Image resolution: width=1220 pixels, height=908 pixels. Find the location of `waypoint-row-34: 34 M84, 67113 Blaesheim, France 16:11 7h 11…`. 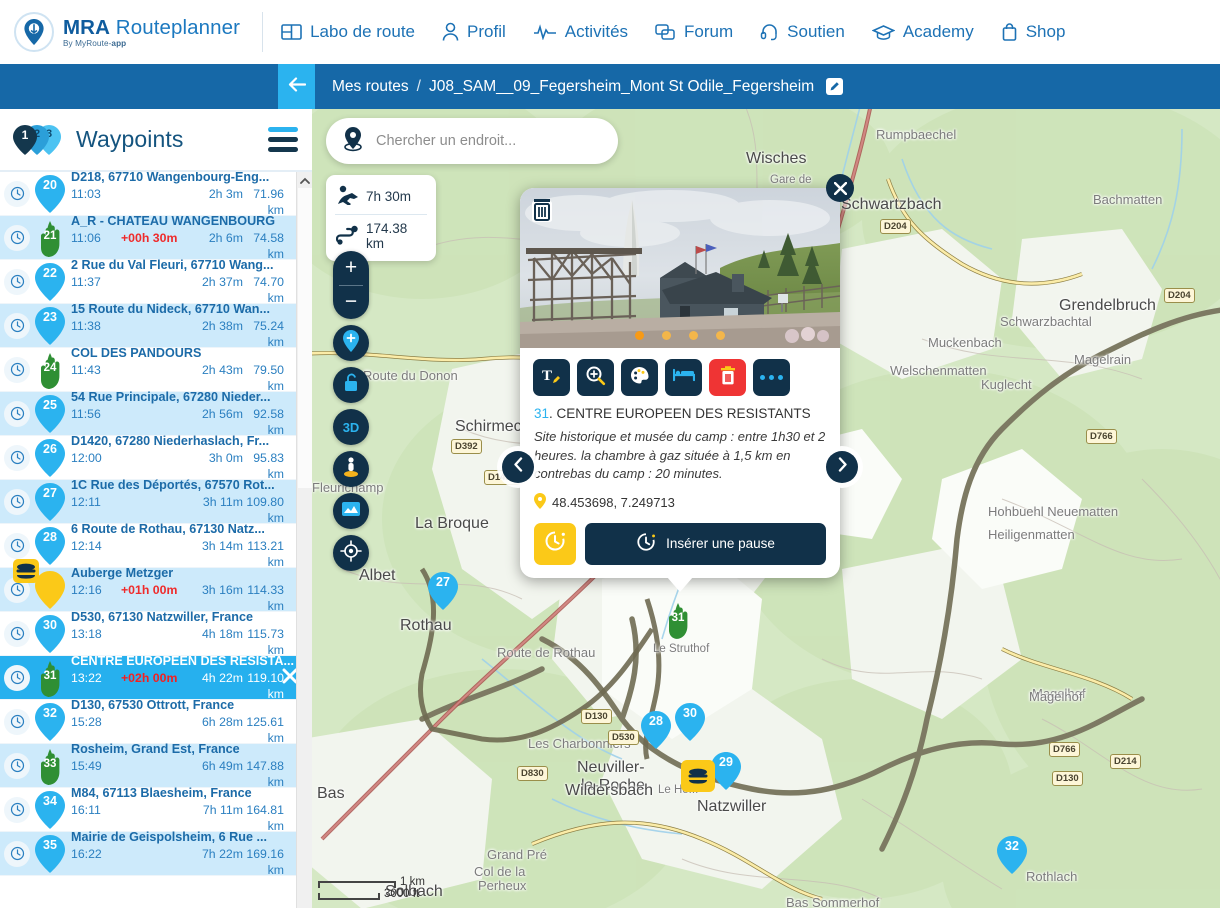

waypoint-row-34: 34 M84, 67113 Blaesheim, France 16:11 7h 11… is located at coordinates (156, 809).